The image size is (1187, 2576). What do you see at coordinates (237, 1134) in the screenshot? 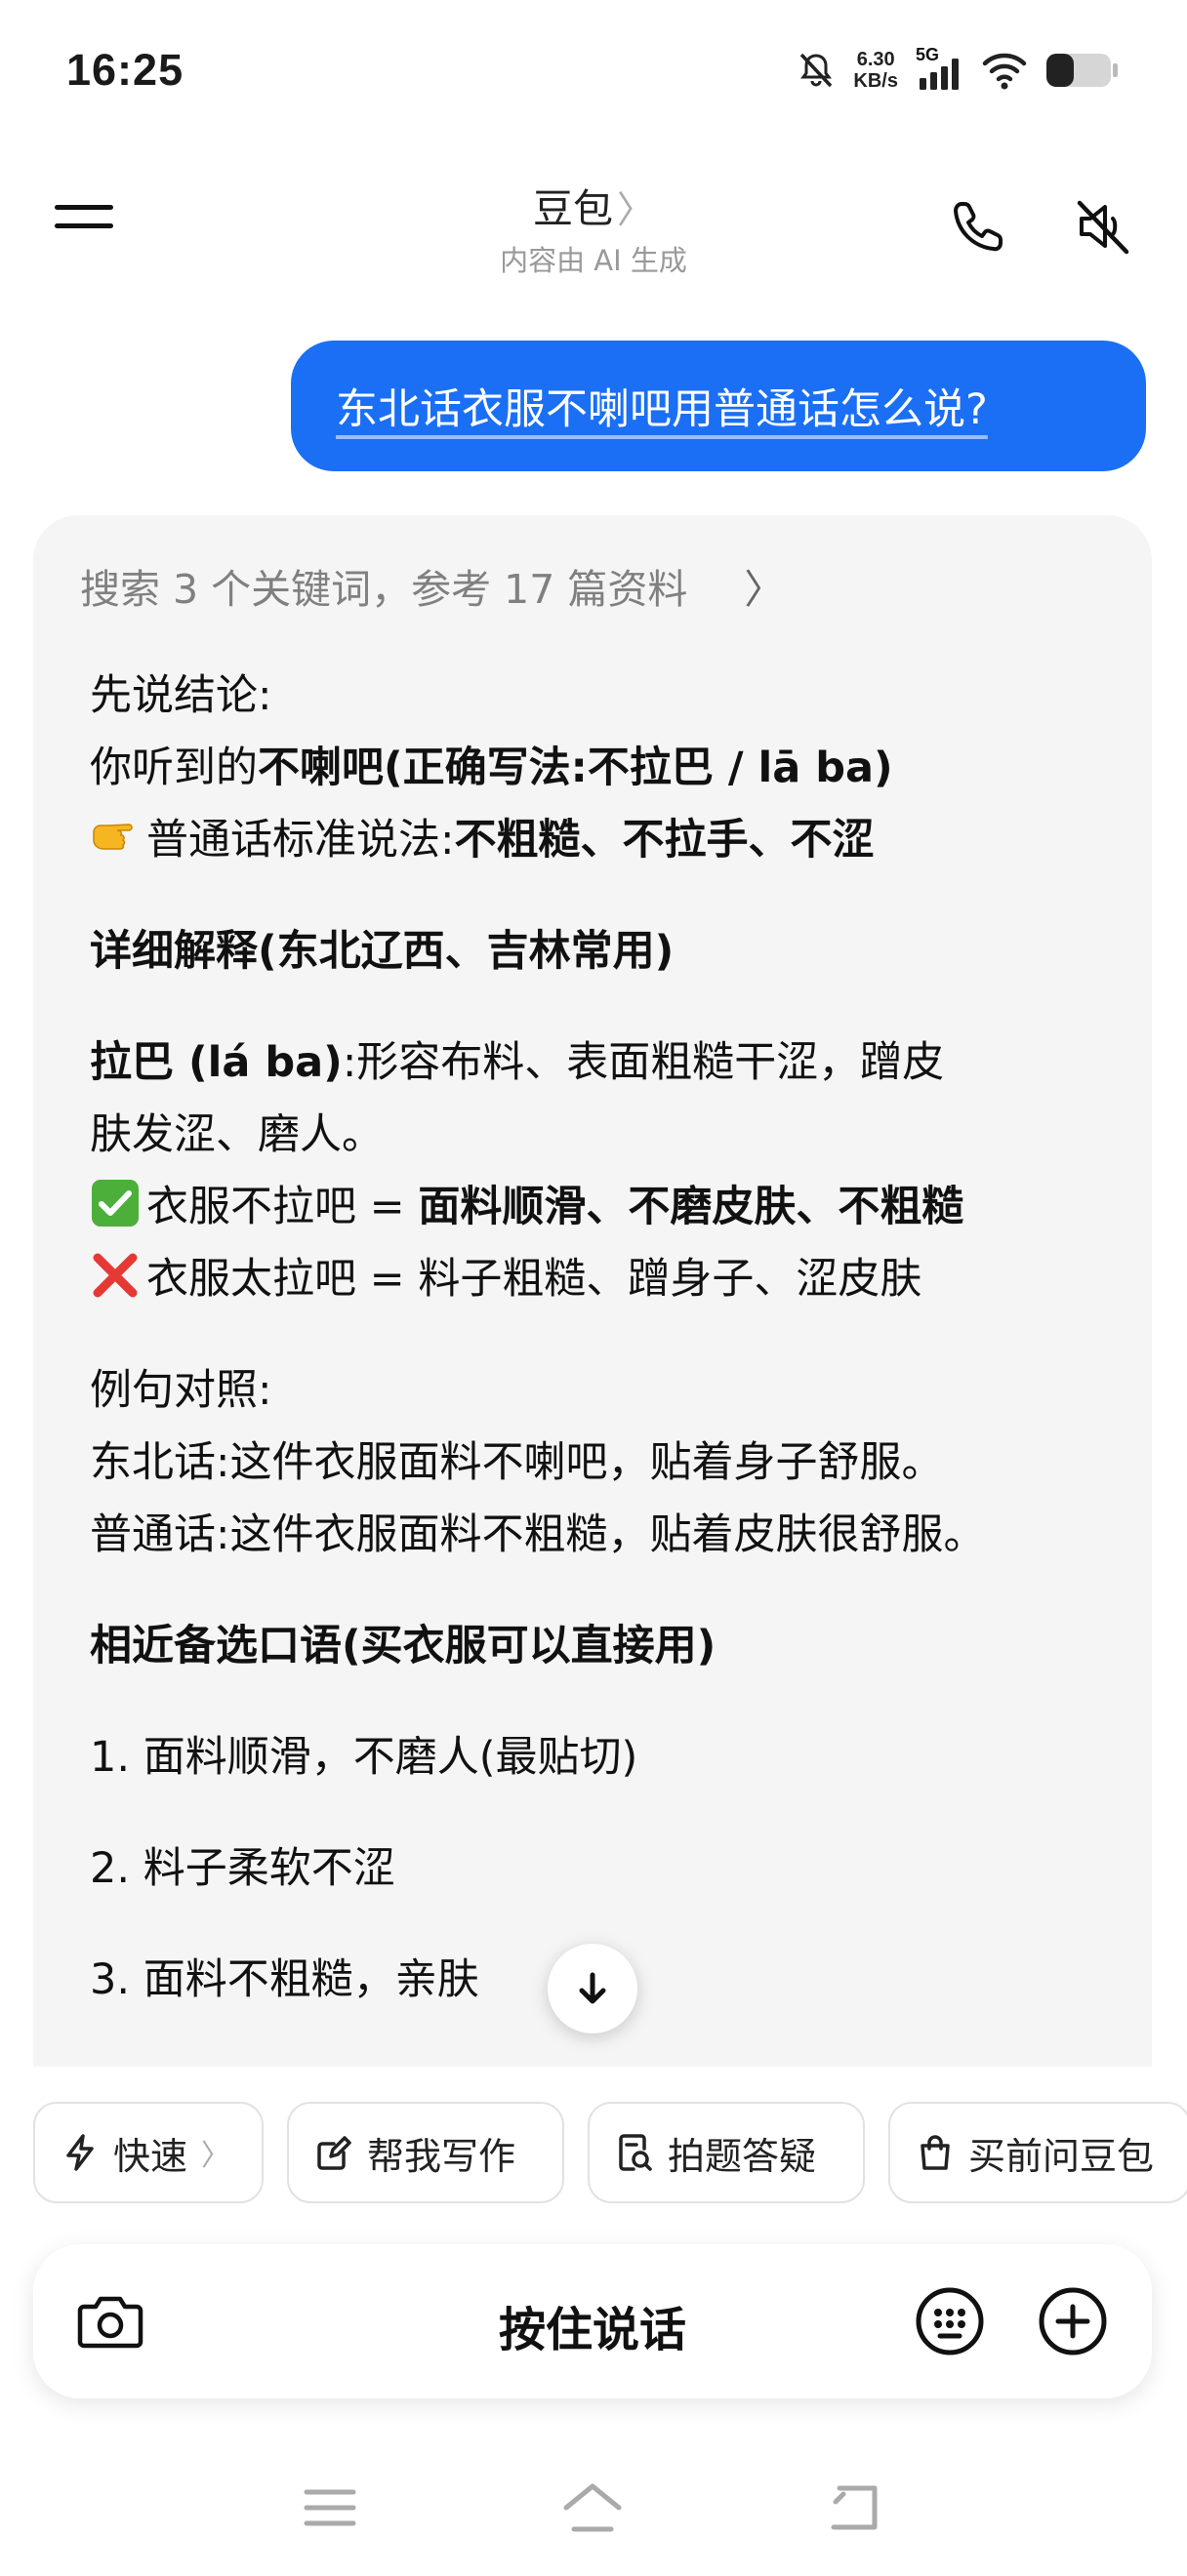
I see `laba-definition-cont: 肤发涩、磨人。` at bounding box center [237, 1134].